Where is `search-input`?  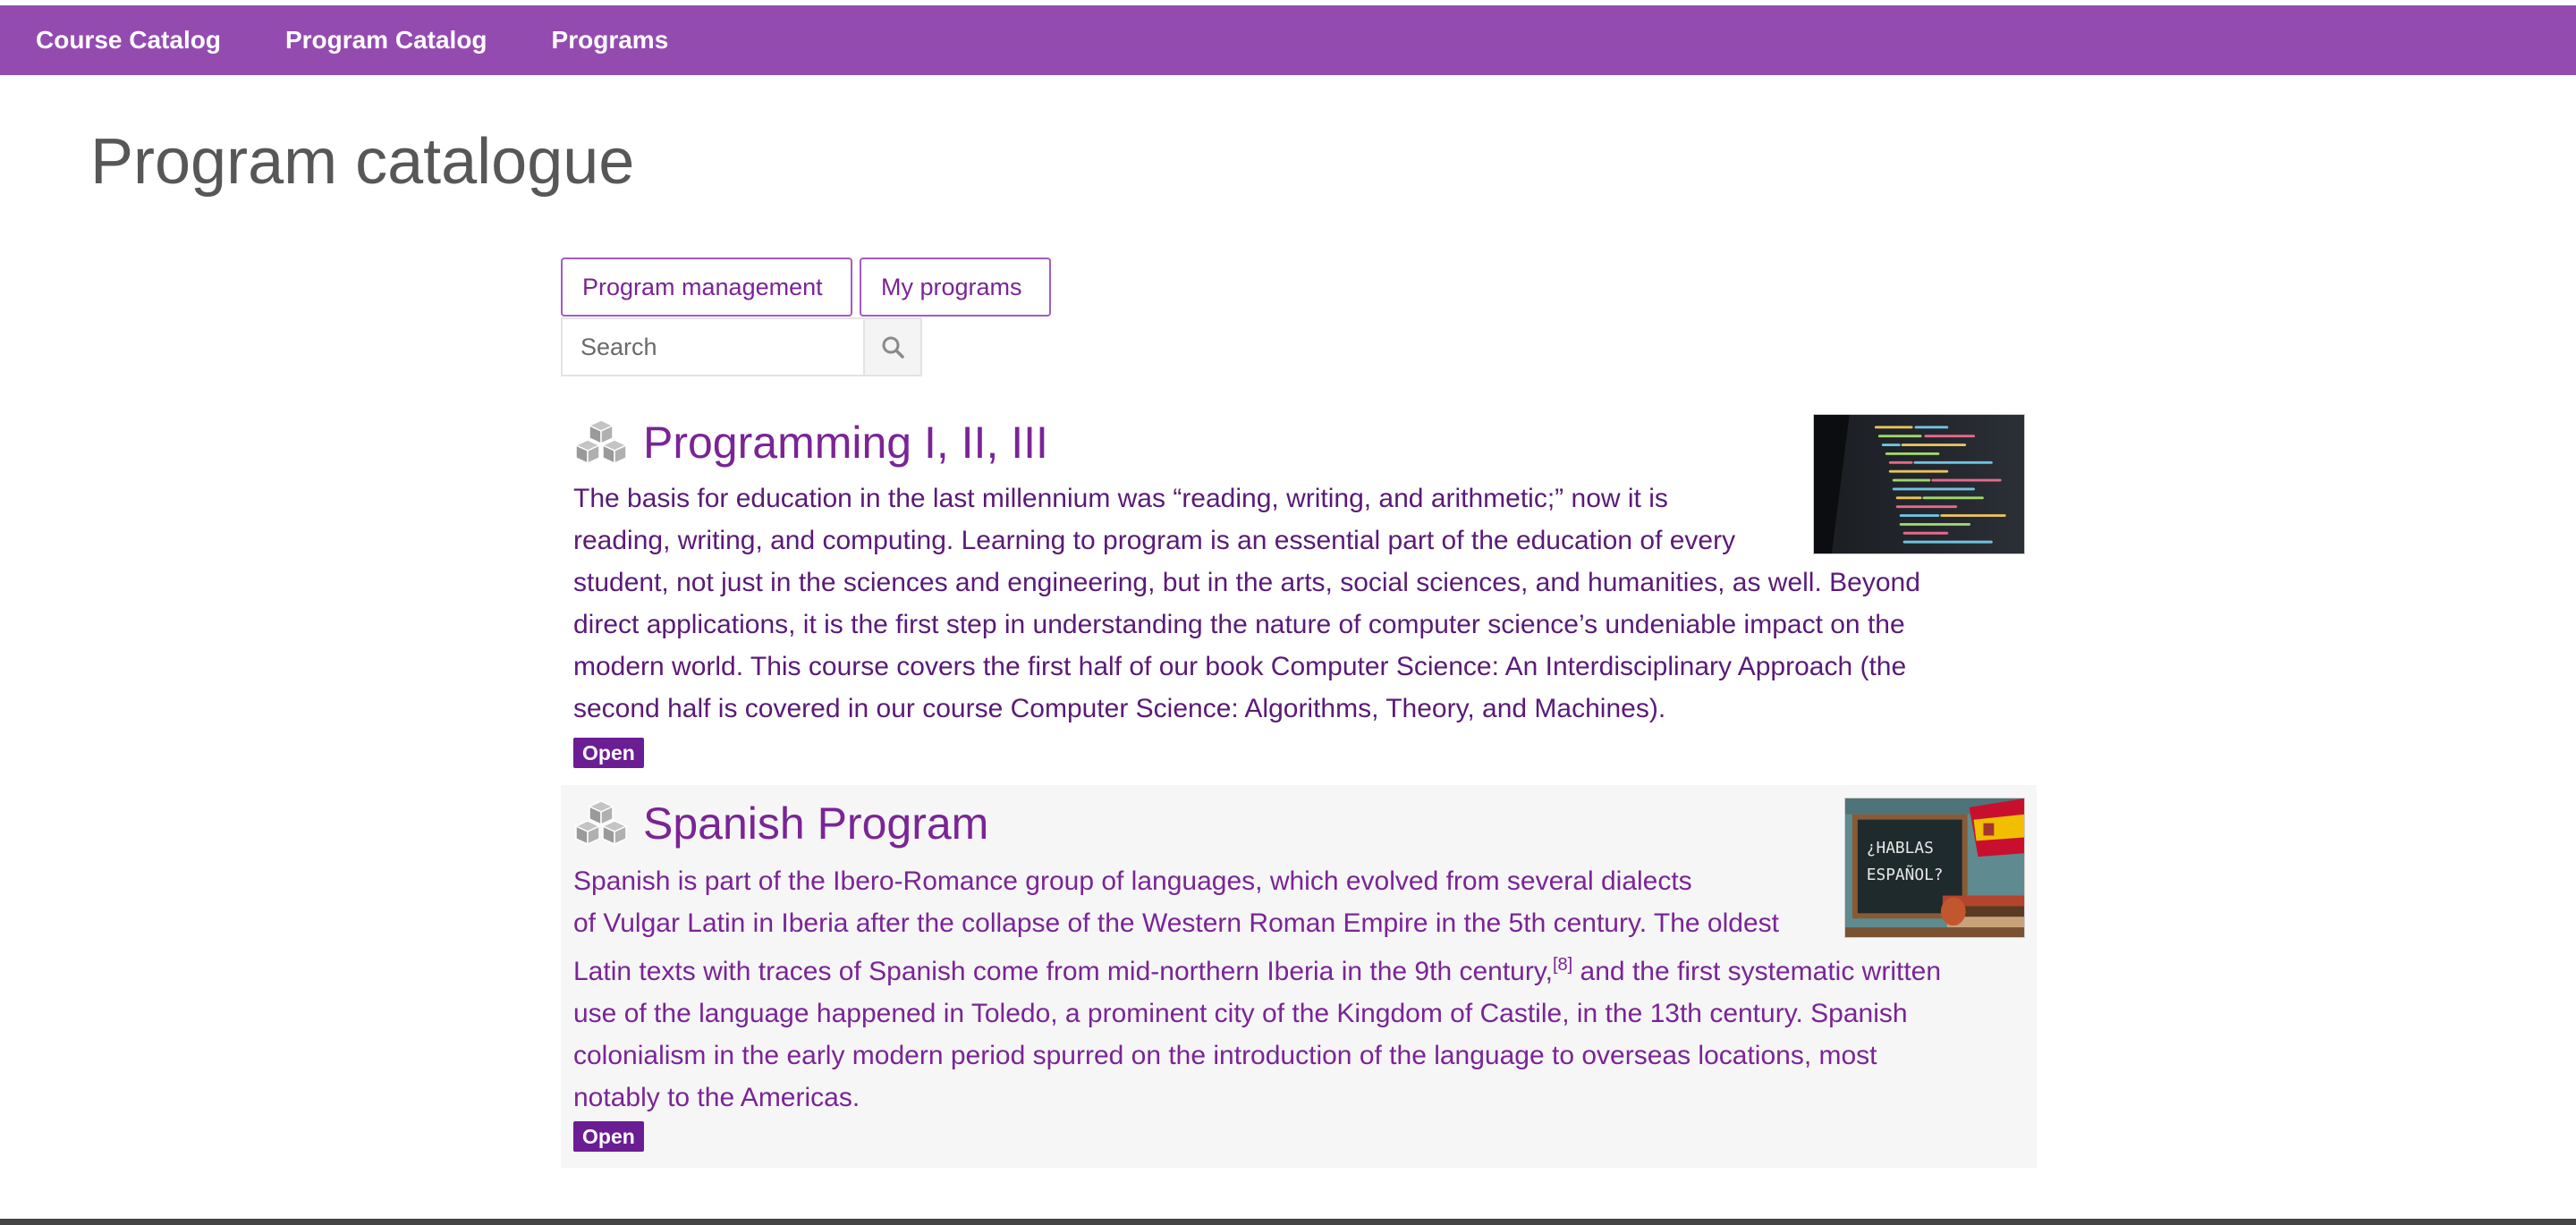 search-input is located at coordinates (712, 346).